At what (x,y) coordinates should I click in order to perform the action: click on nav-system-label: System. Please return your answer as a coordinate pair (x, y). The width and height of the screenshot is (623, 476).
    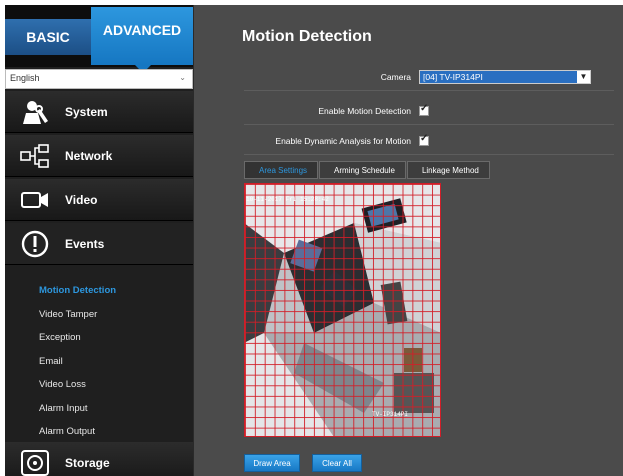
    Looking at the image, I should click on (86, 111).